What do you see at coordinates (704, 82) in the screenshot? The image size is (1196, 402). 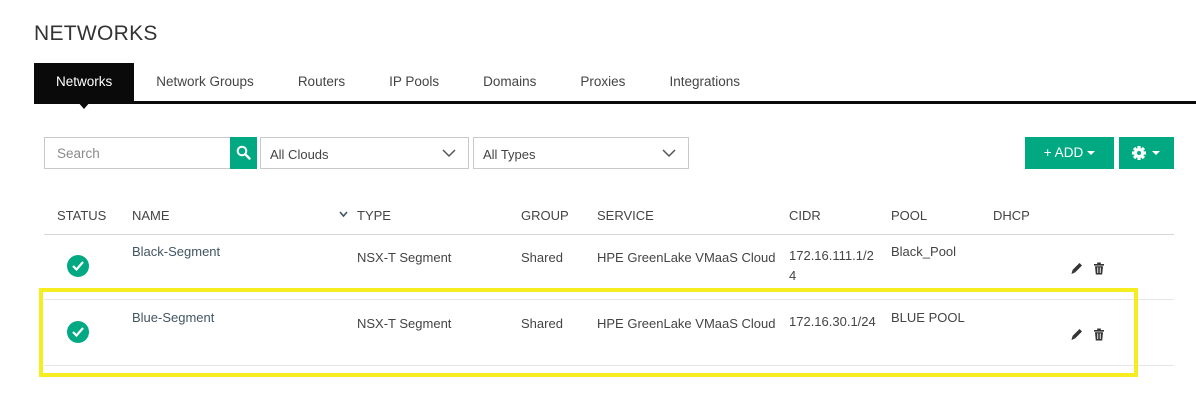 I see `tab-integrations: Integrations` at bounding box center [704, 82].